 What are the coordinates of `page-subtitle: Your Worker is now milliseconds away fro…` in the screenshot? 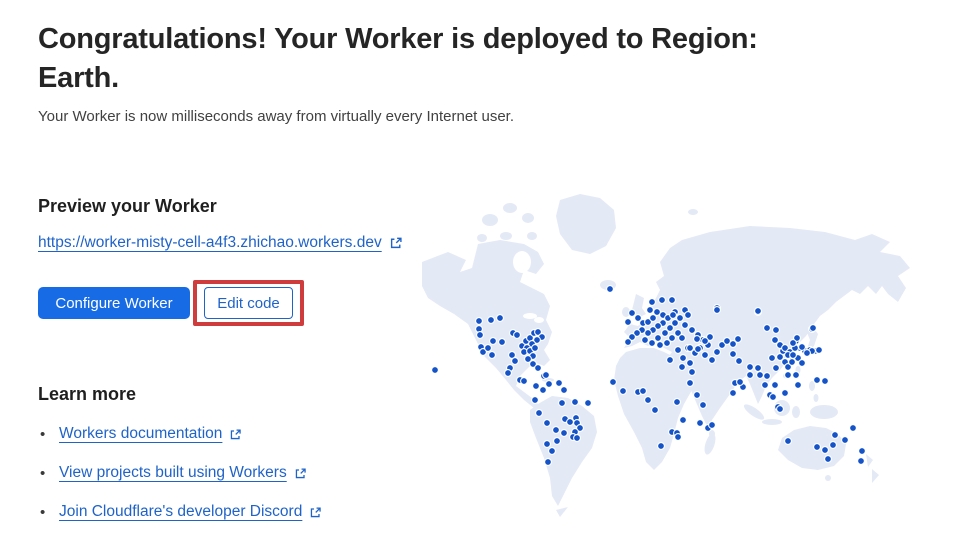 It's located at (276, 116).